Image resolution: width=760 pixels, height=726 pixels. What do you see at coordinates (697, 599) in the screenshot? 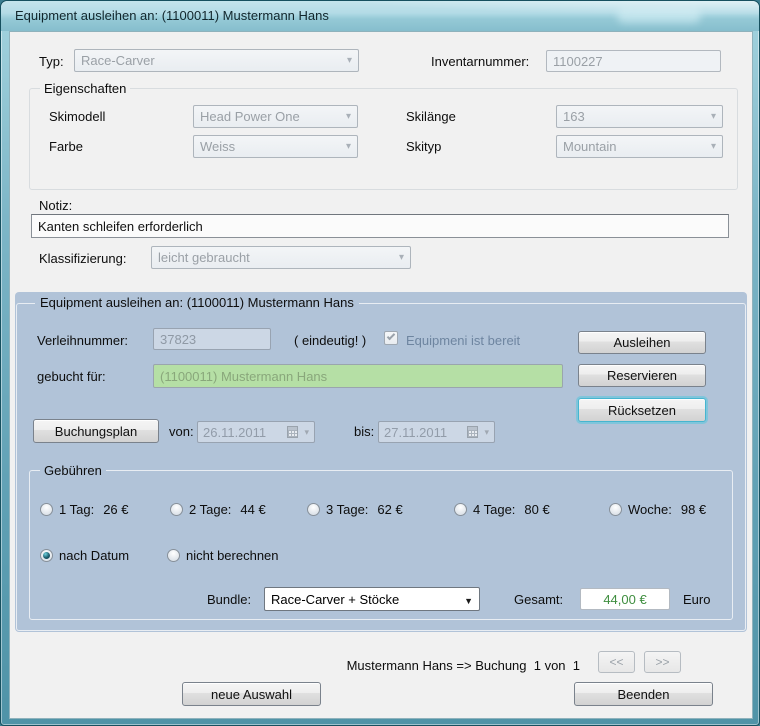
I see `euro-label: Euro` at bounding box center [697, 599].